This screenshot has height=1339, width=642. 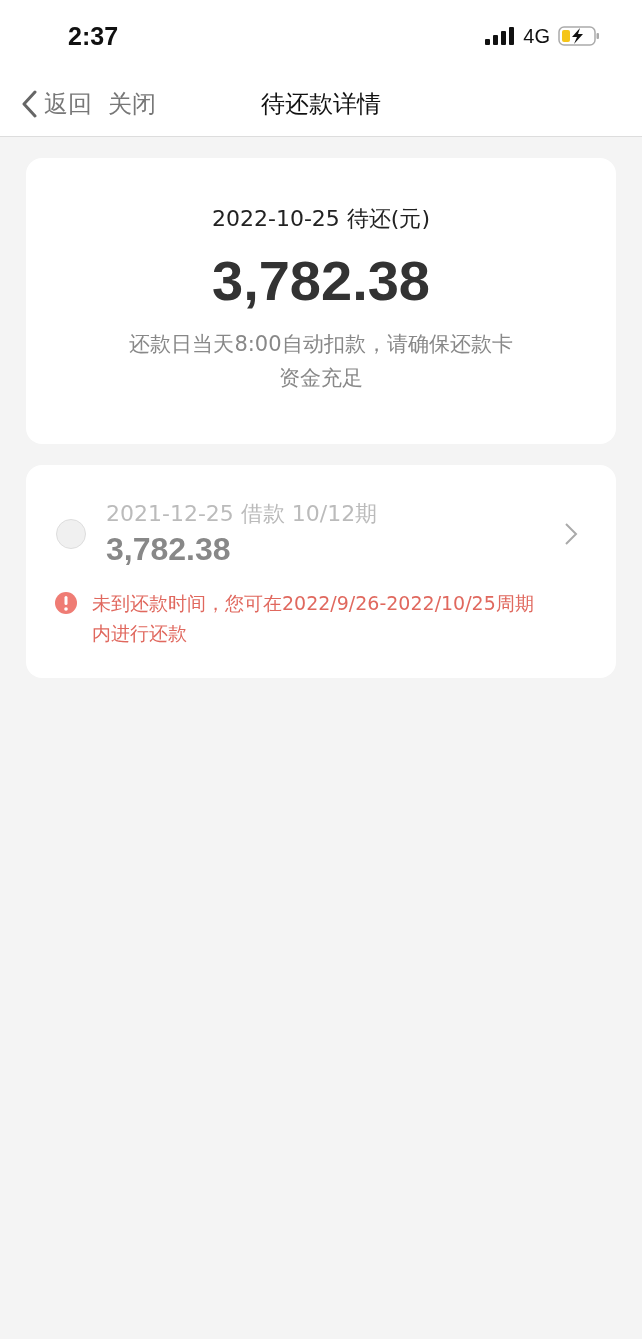 I want to click on page-title: 待还款详情, so click(x=321, y=104).